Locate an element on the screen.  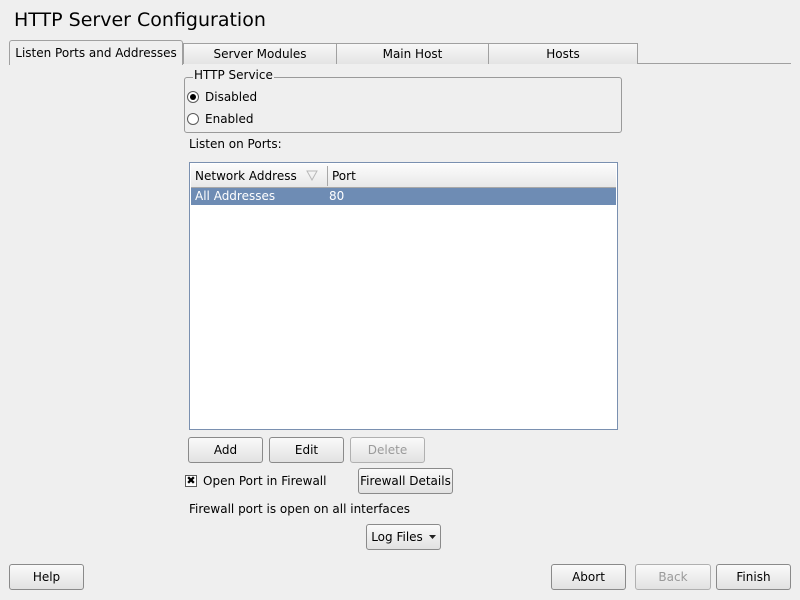
help-button-label: Help is located at coordinates (46, 577).